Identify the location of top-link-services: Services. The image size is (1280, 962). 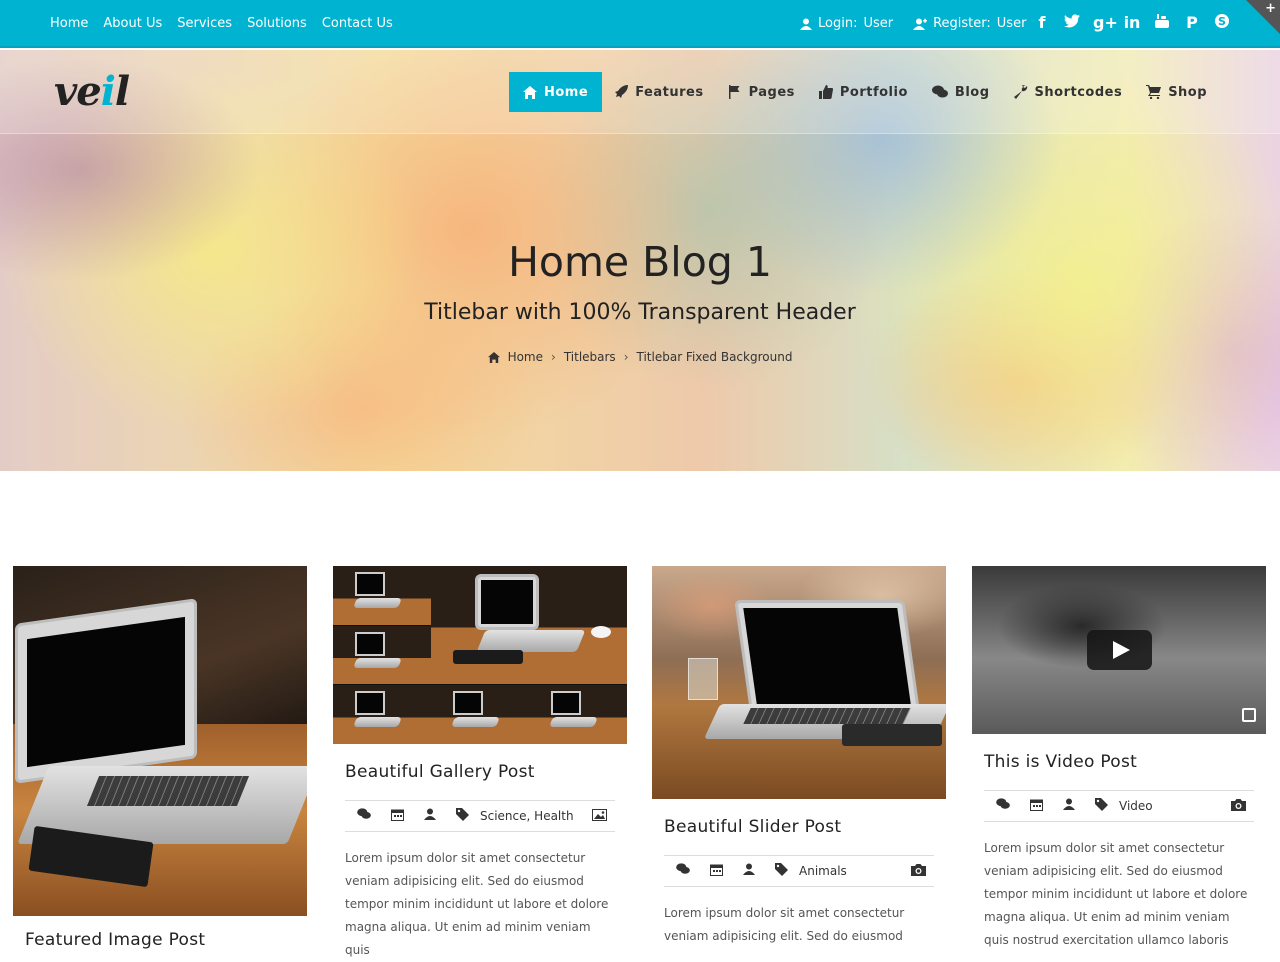
(204, 23).